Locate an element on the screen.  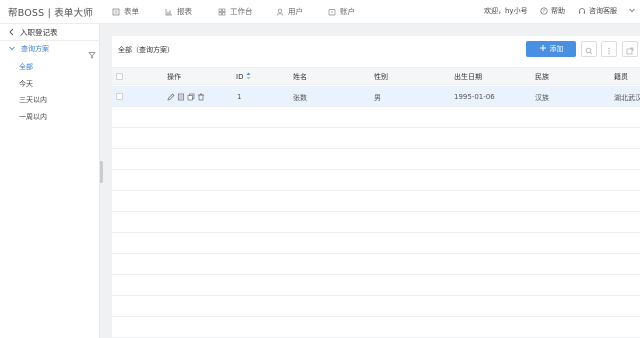
headset-icon is located at coordinates (582, 11).